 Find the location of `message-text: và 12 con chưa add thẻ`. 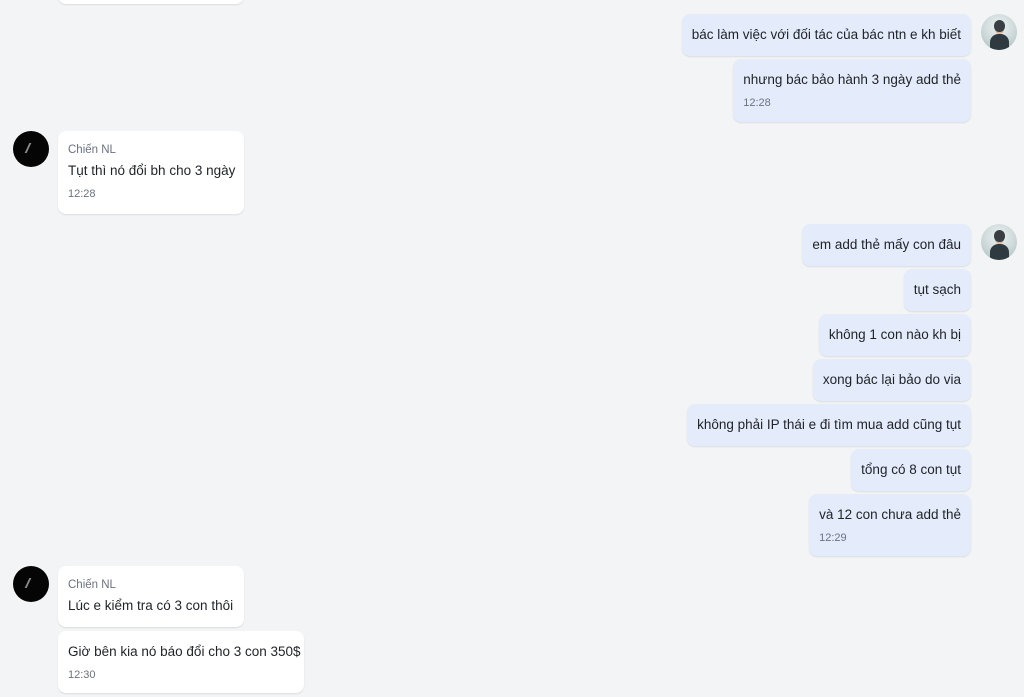

message-text: và 12 con chưa add thẻ is located at coordinates (890, 514).